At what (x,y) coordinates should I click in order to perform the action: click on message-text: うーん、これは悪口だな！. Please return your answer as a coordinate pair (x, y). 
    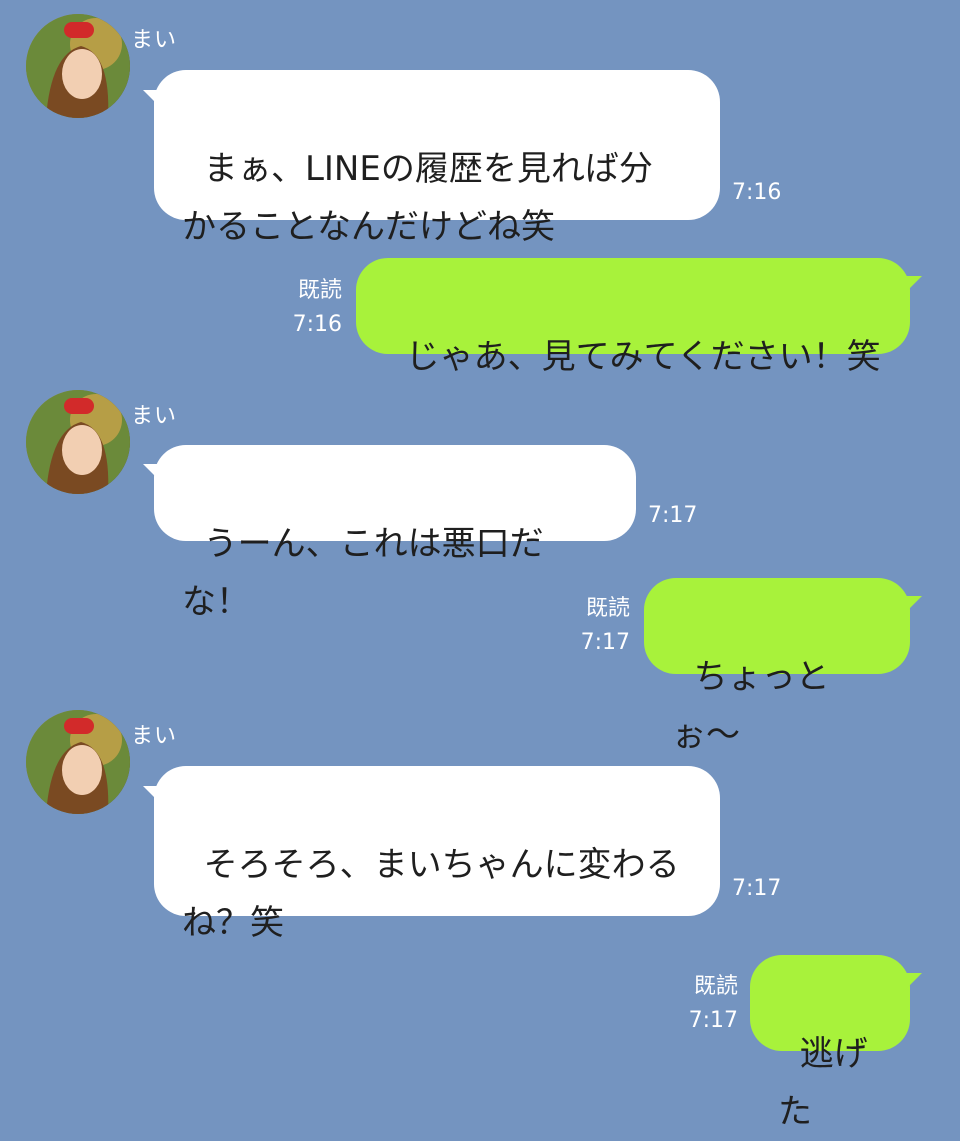
    Looking at the image, I should click on (363, 573).